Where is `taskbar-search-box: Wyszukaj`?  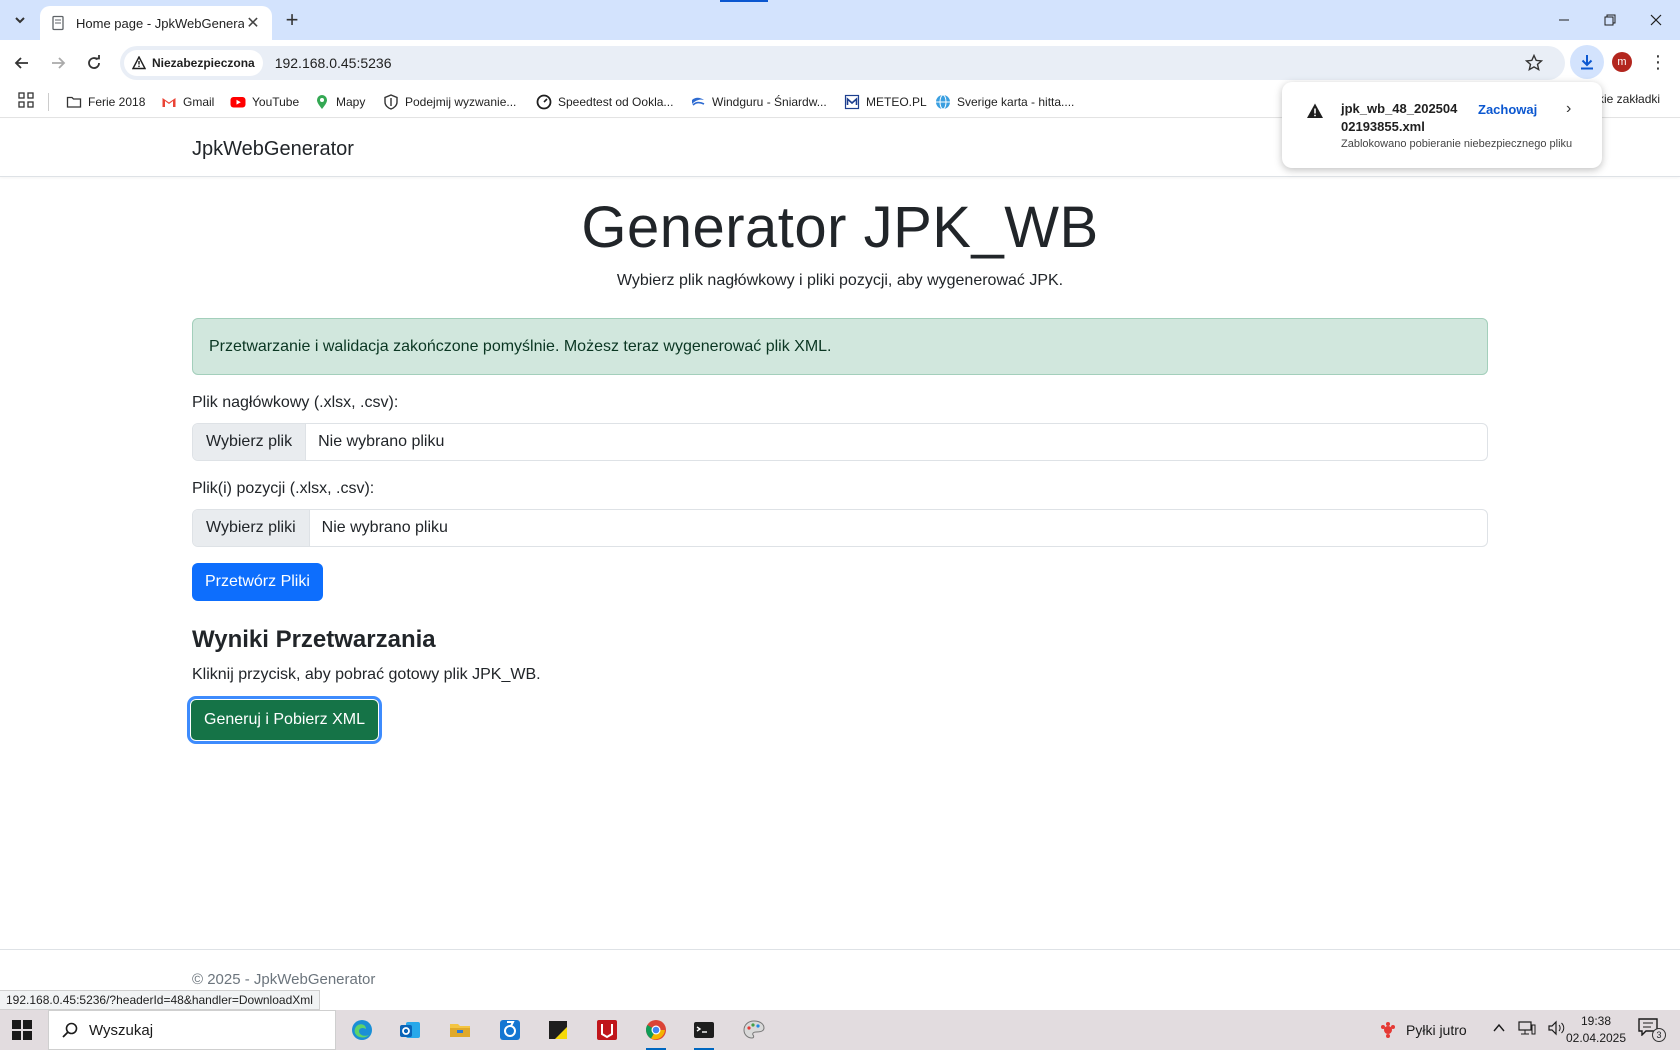
taskbar-search-box: Wyszukaj is located at coordinates (192, 1030).